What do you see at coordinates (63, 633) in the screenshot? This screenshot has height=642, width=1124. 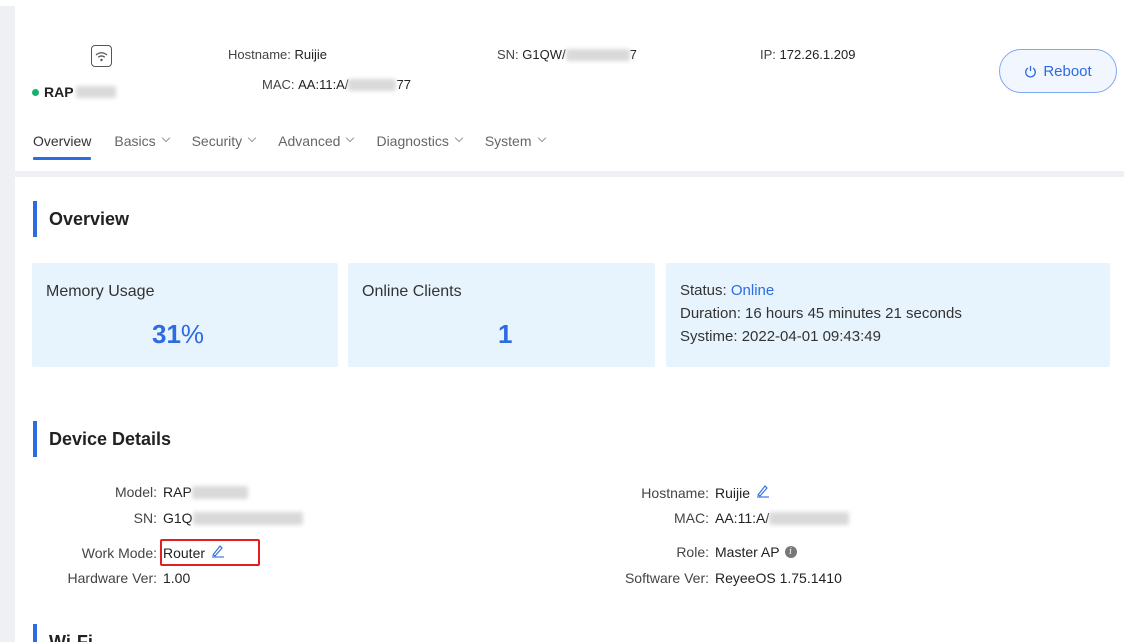 I see `wifi-title: Wi-Fi` at bounding box center [63, 633].